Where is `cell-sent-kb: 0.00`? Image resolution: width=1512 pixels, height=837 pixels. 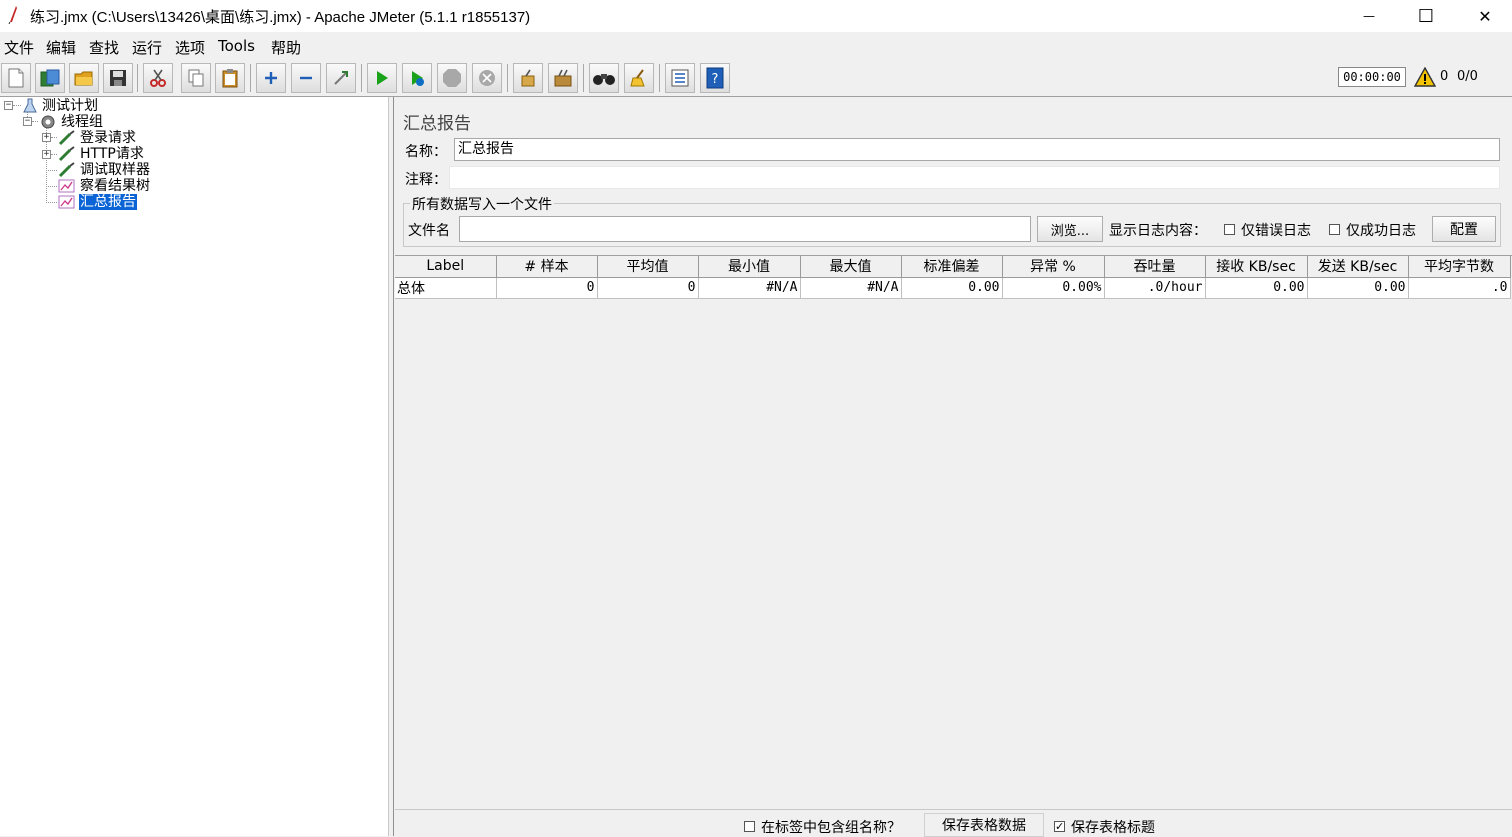
cell-sent-kb: 0.00 is located at coordinates (1358, 288).